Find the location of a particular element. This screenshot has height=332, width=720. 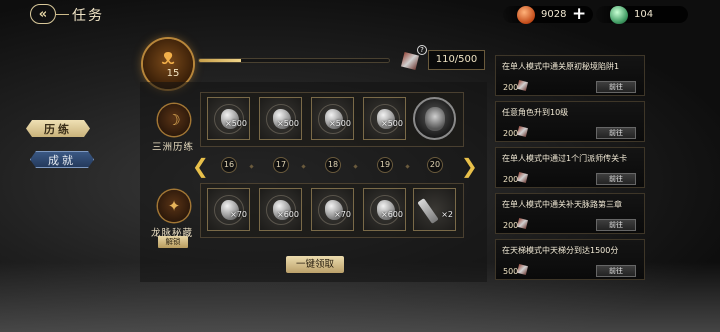

free-track-label: 三洲历练 is located at coordinates (173, 147).